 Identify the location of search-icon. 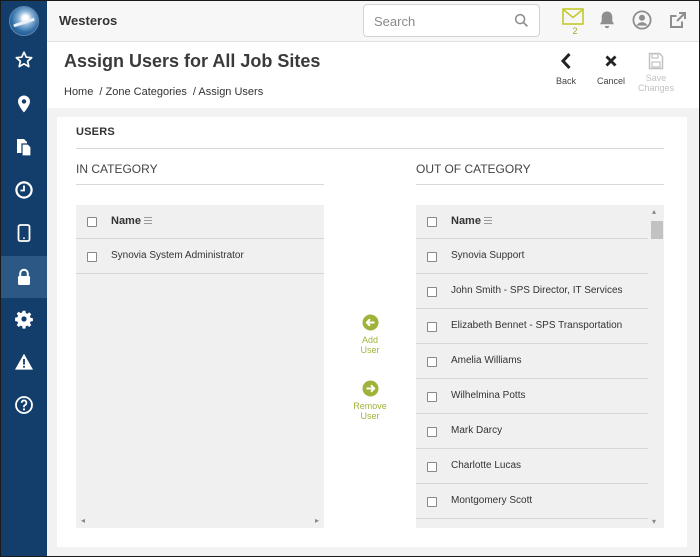
(521, 20).